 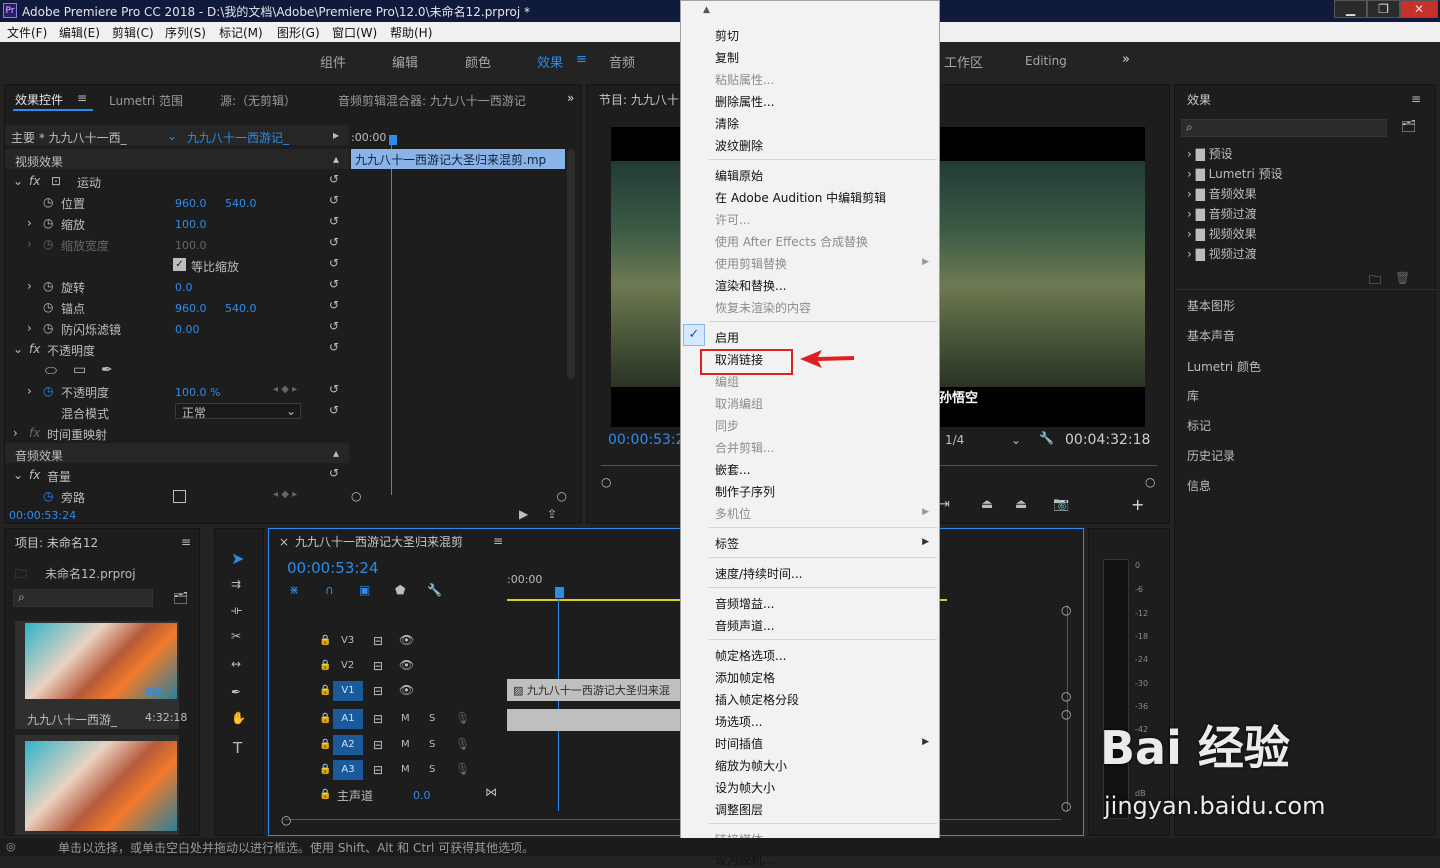 What do you see at coordinates (258, 100) in the screenshot?
I see `tab-source: 源:（无剪辑）` at bounding box center [258, 100].